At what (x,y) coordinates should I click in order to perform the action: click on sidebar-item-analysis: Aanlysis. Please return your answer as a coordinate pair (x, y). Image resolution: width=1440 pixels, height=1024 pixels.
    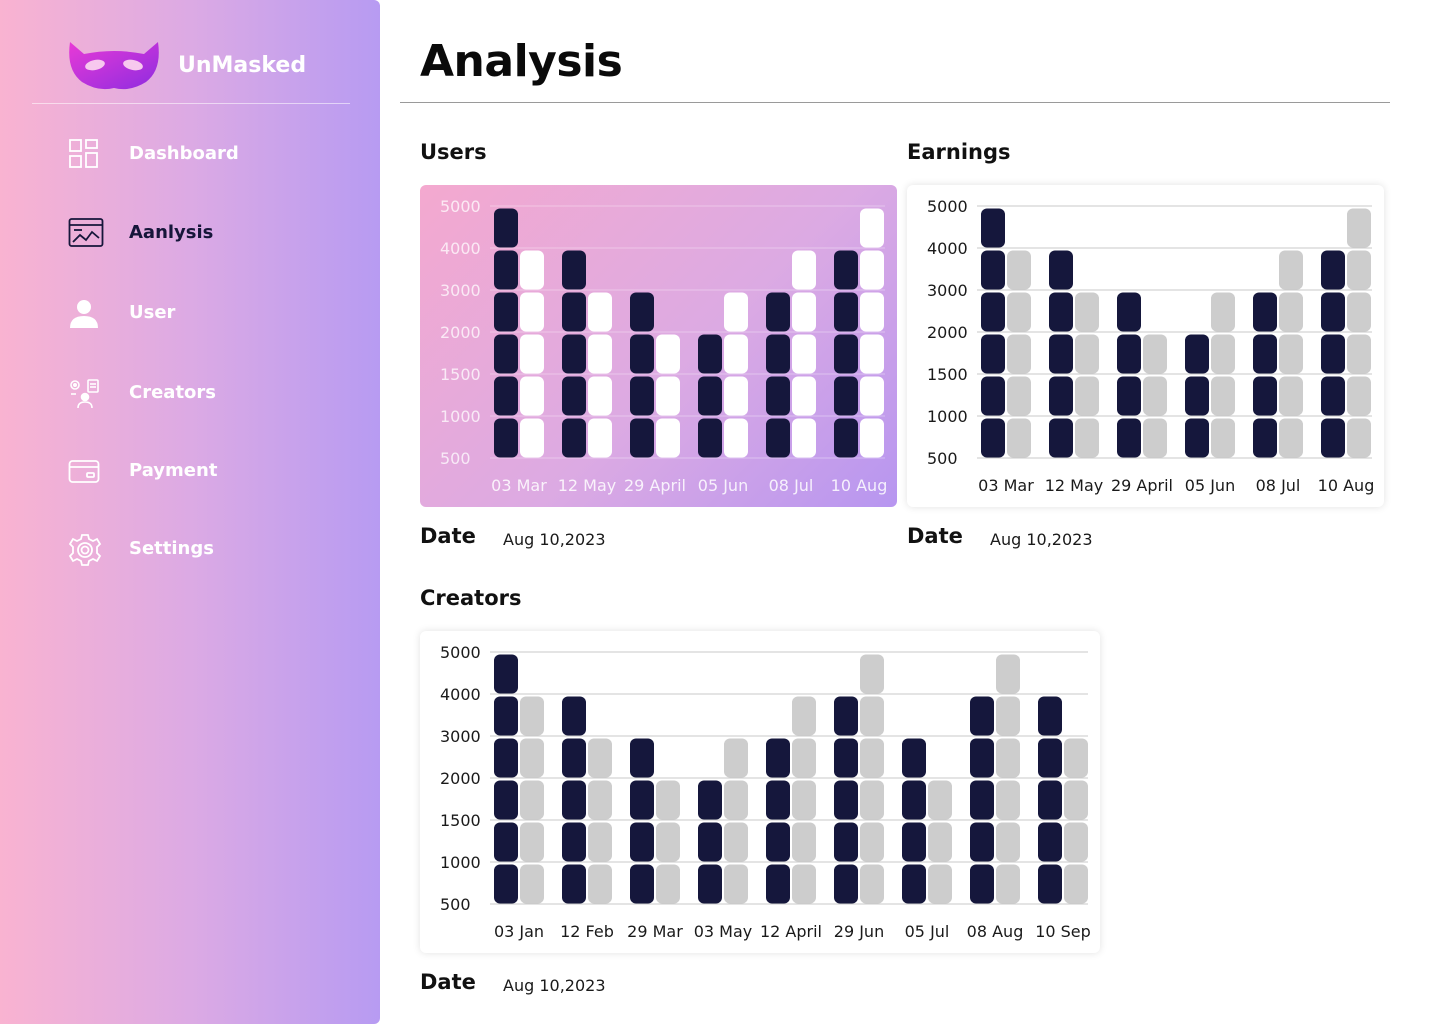
    Looking at the image, I should click on (208, 233).